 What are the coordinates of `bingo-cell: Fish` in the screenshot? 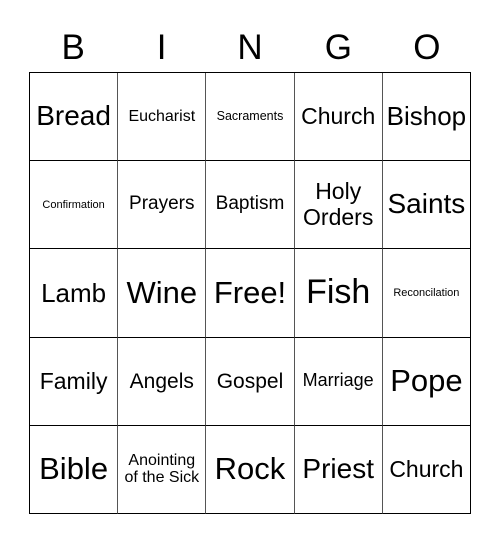 It's located at (338, 293).